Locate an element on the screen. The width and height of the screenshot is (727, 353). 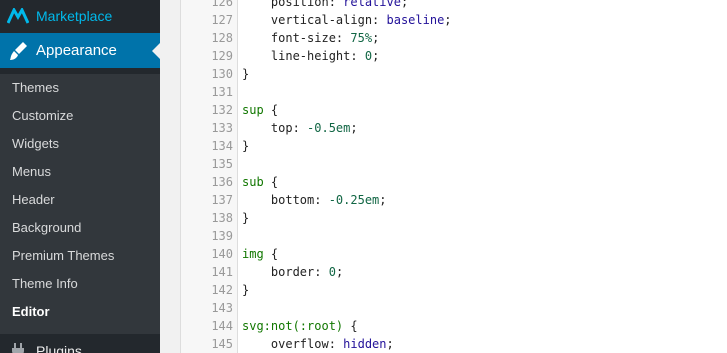
code-line: 132 sup { is located at coordinates (454, 110).